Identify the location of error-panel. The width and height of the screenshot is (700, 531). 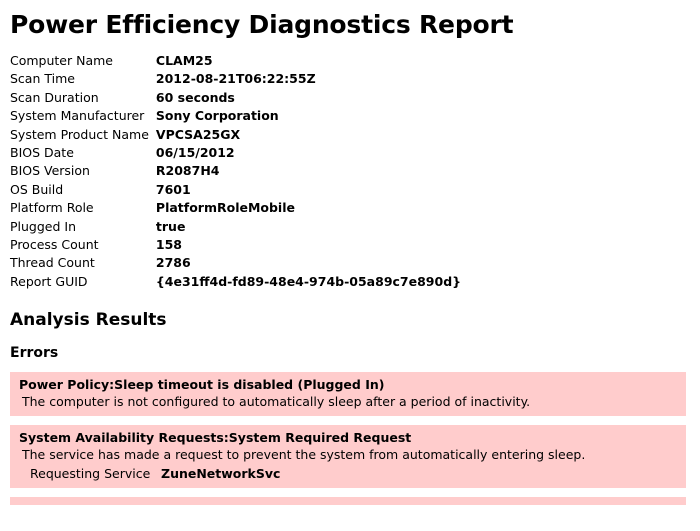
(348, 501).